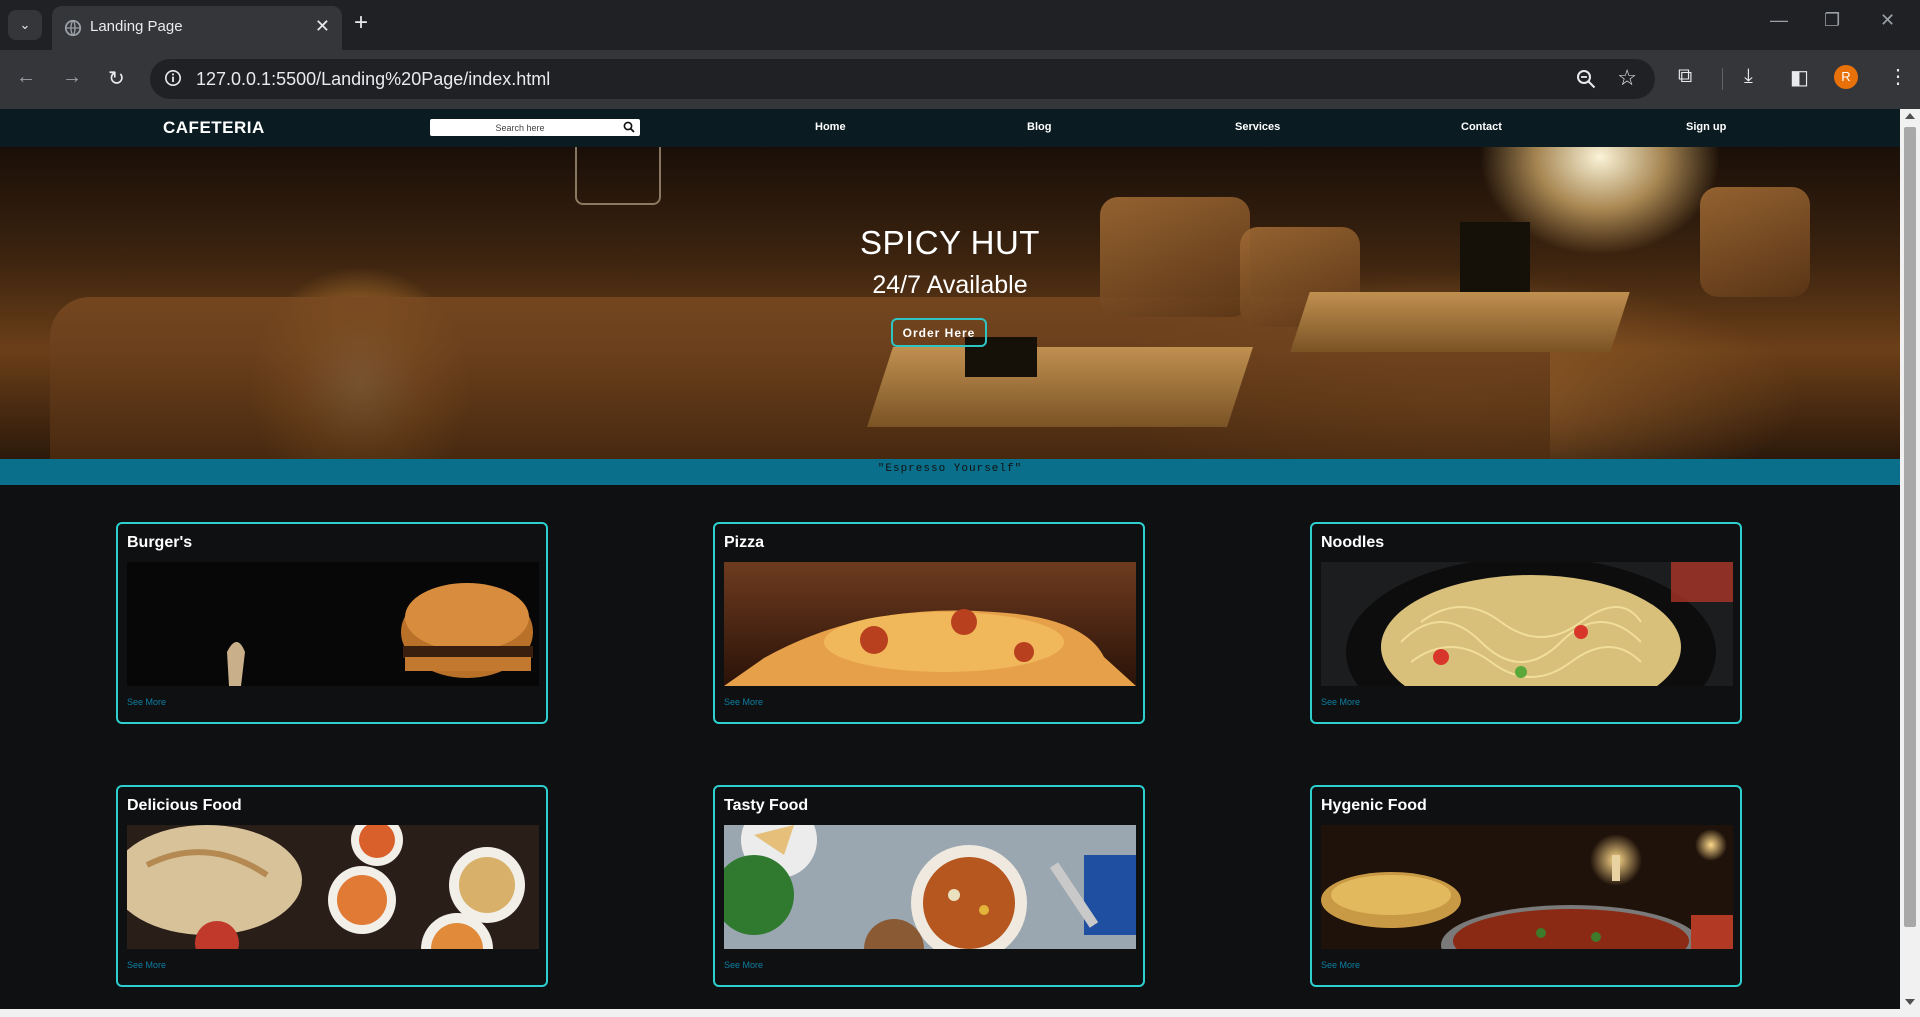 The height and width of the screenshot is (1017, 1920). Describe the element at coordinates (160, 542) in the screenshot. I see `card-title: Burger's` at that location.